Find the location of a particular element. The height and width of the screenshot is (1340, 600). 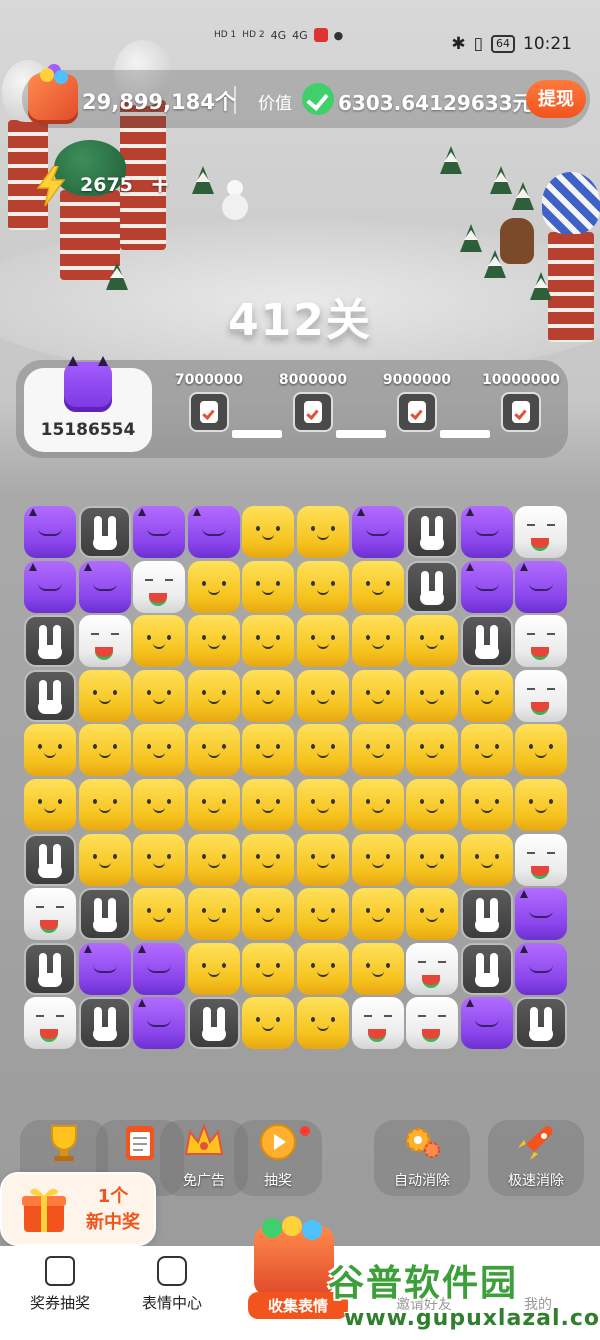

milestone-reward: 8000000 is located at coordinates (313, 402).